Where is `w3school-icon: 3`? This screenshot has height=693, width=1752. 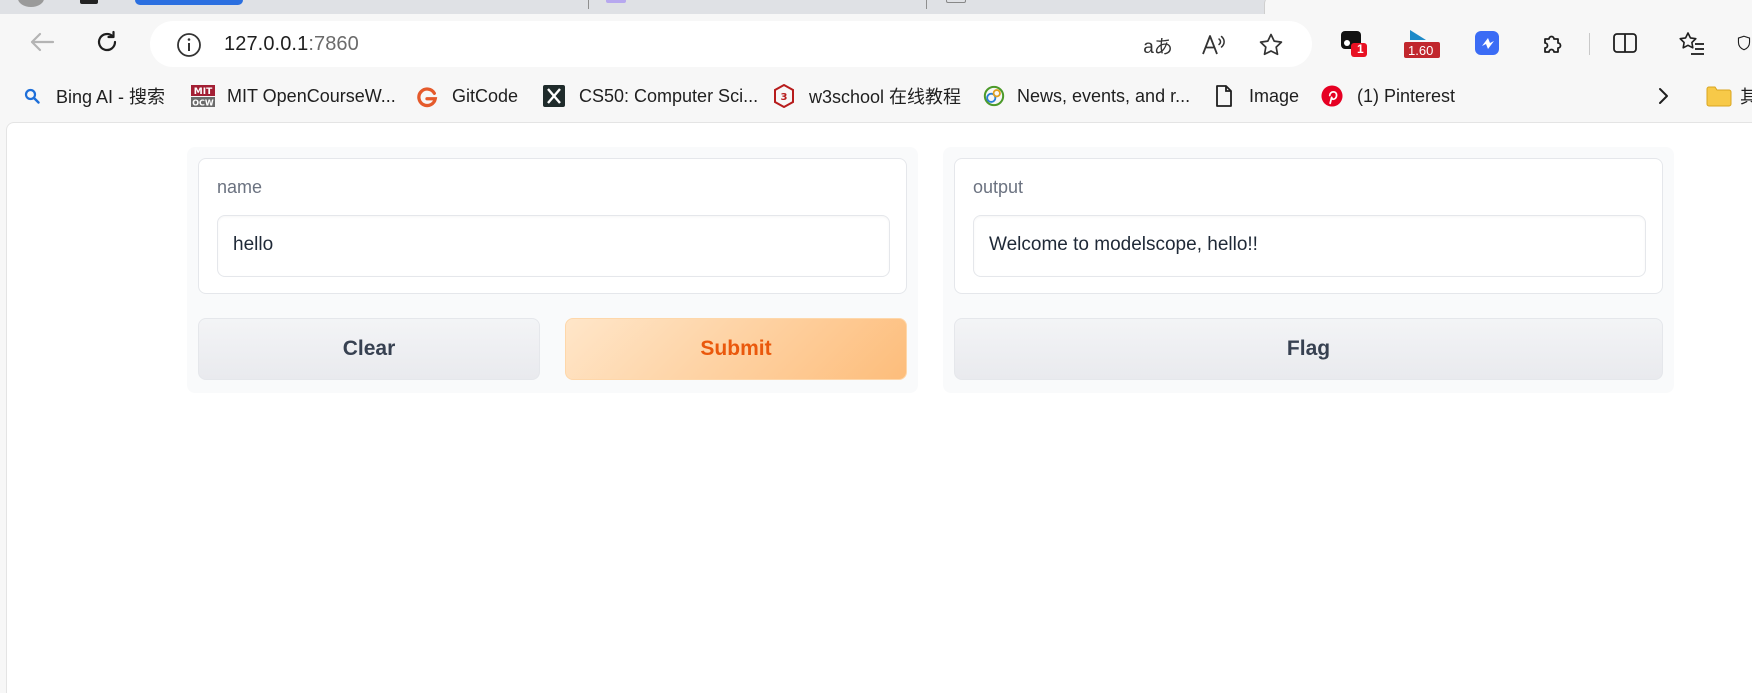
w3school-icon: 3 is located at coordinates (784, 96).